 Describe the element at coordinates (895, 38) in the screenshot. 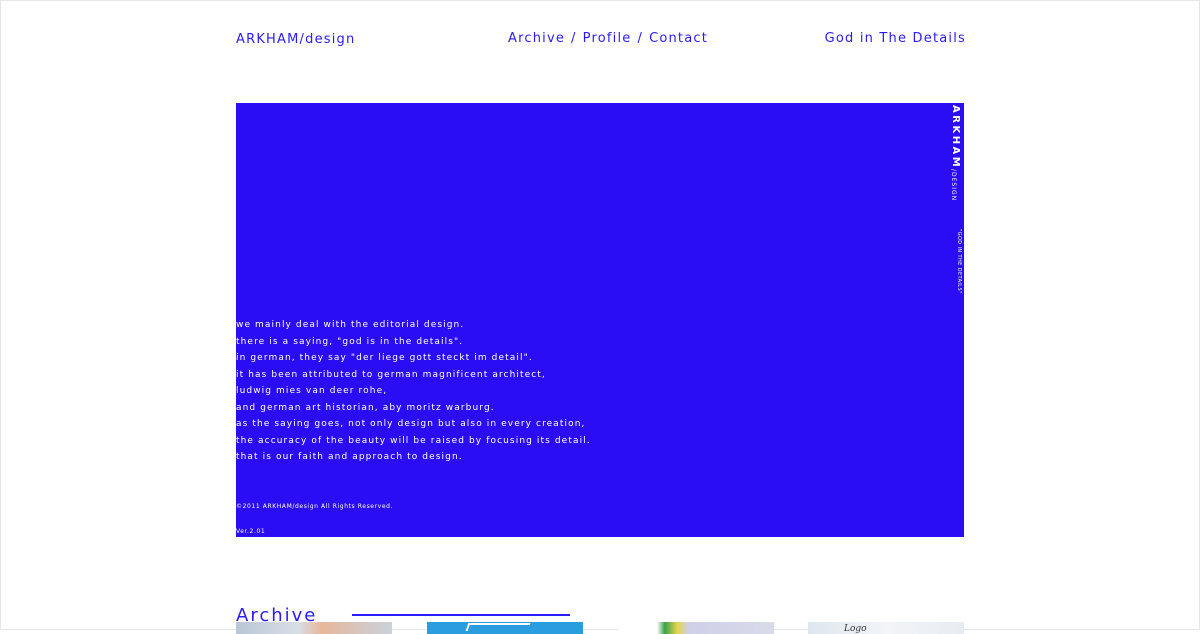

I see `site-tagline: God in The Details` at that location.